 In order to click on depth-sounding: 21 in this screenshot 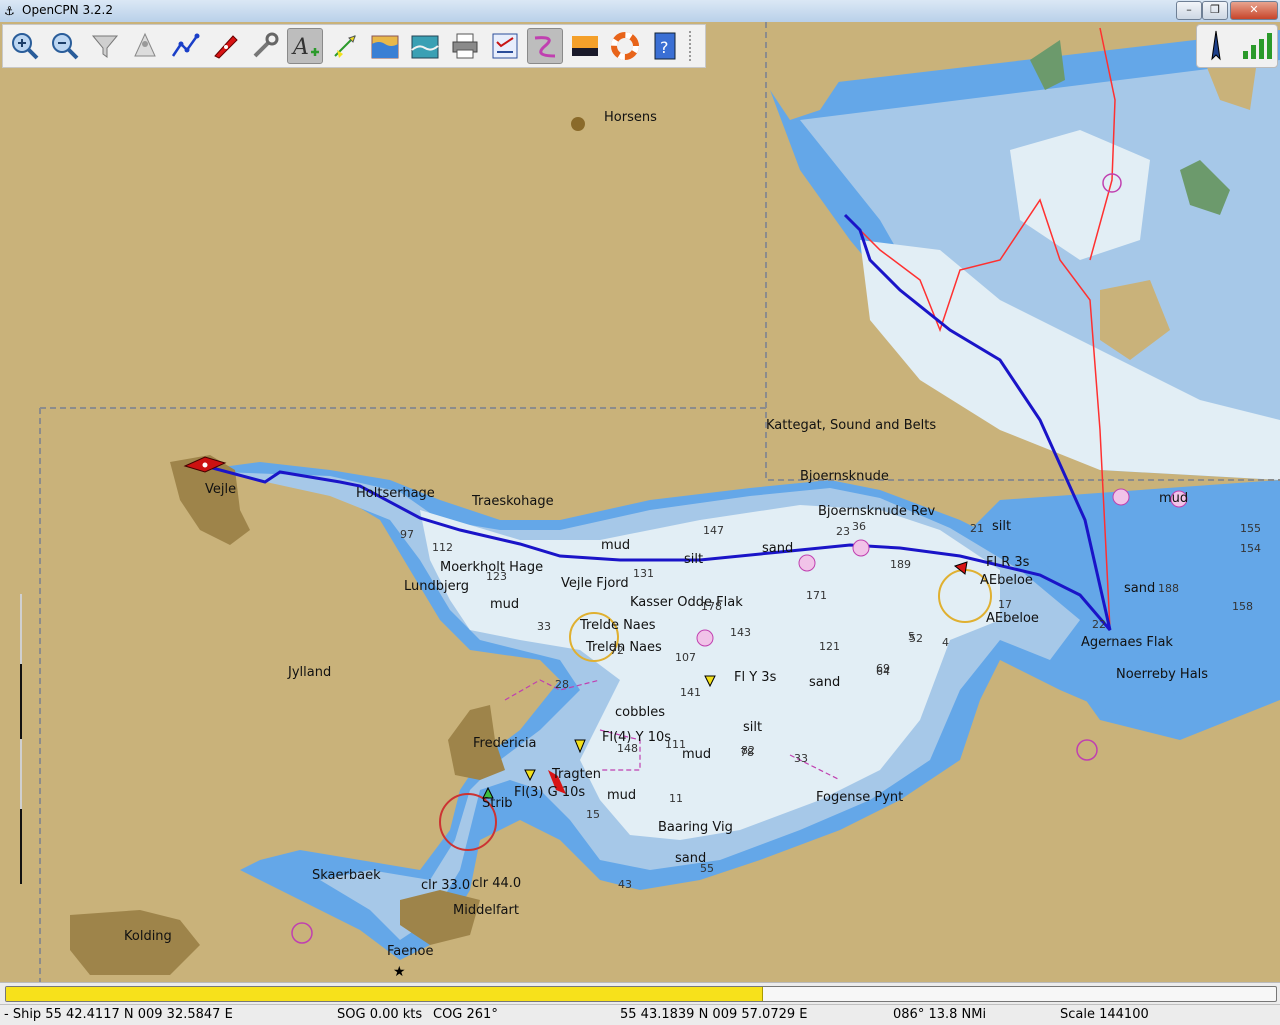, I will do `click(977, 528)`.